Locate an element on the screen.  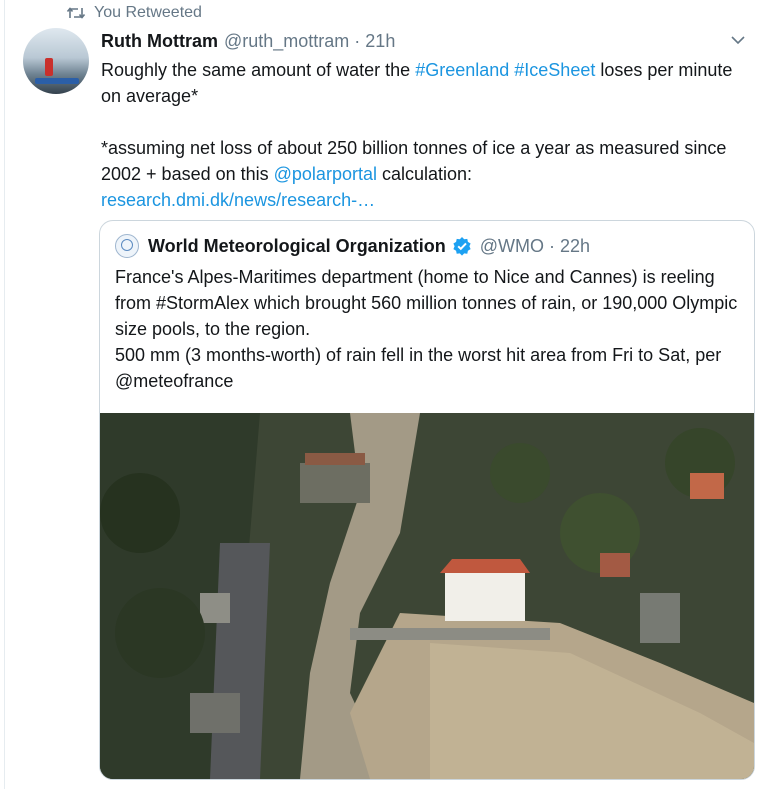
tweet-header: Ruth Mottram @ruth_mottram · 21h is located at coordinates (424, 41).